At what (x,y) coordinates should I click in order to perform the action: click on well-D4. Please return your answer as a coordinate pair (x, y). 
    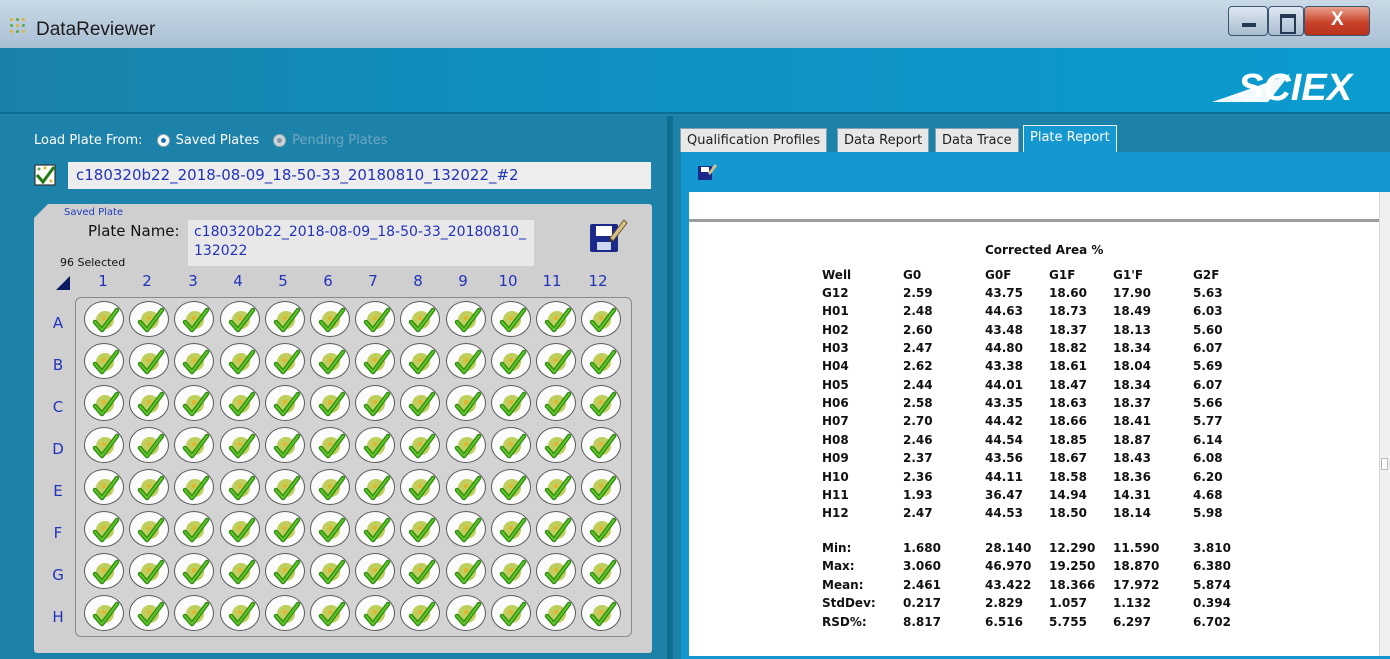
    Looking at the image, I should click on (239, 445).